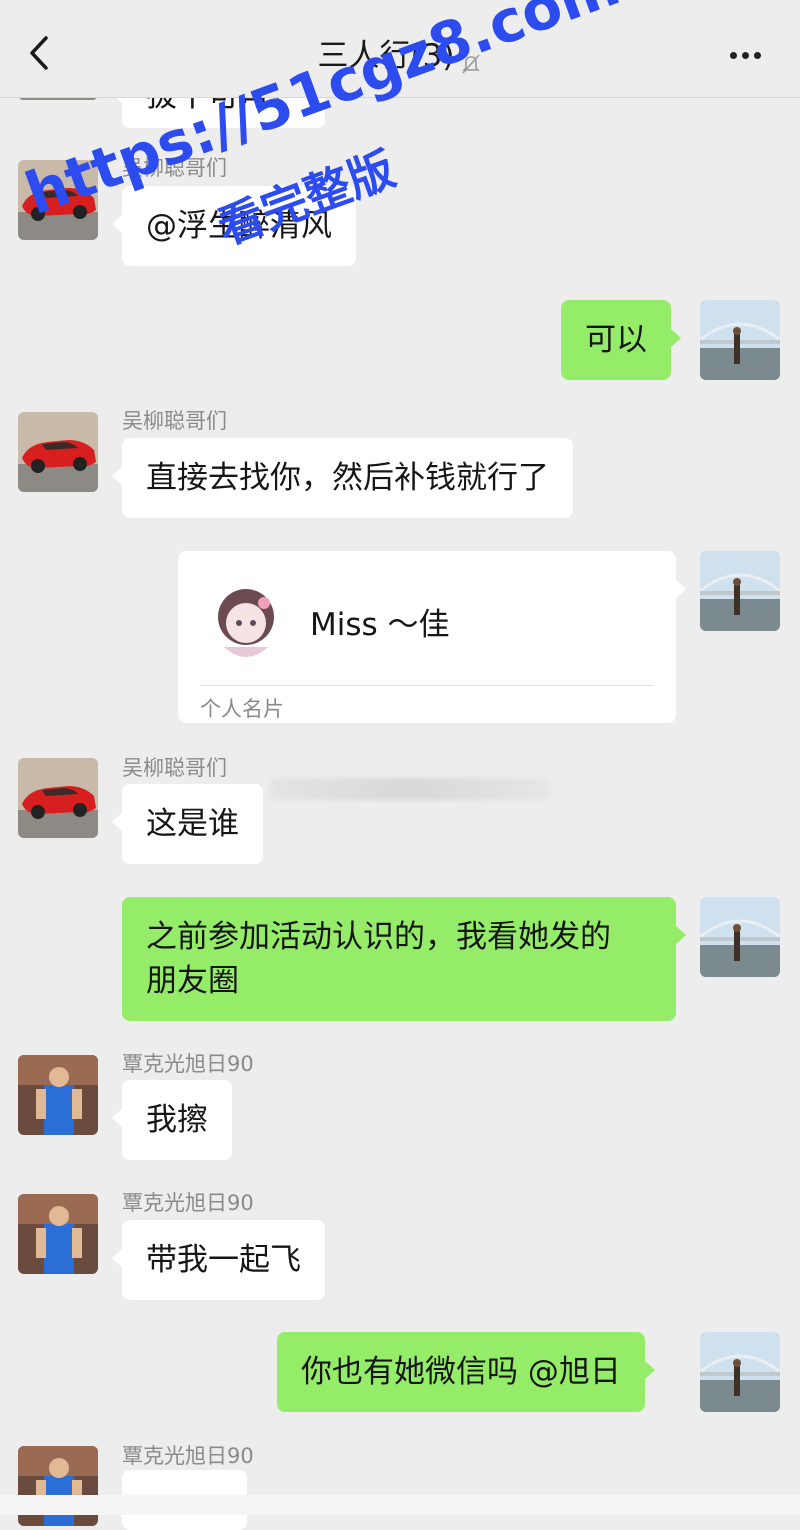 Image resolution: width=800 pixels, height=1530 pixels. What do you see at coordinates (187, 824) in the screenshot?
I see `message-bubble: 这是谁` at bounding box center [187, 824].